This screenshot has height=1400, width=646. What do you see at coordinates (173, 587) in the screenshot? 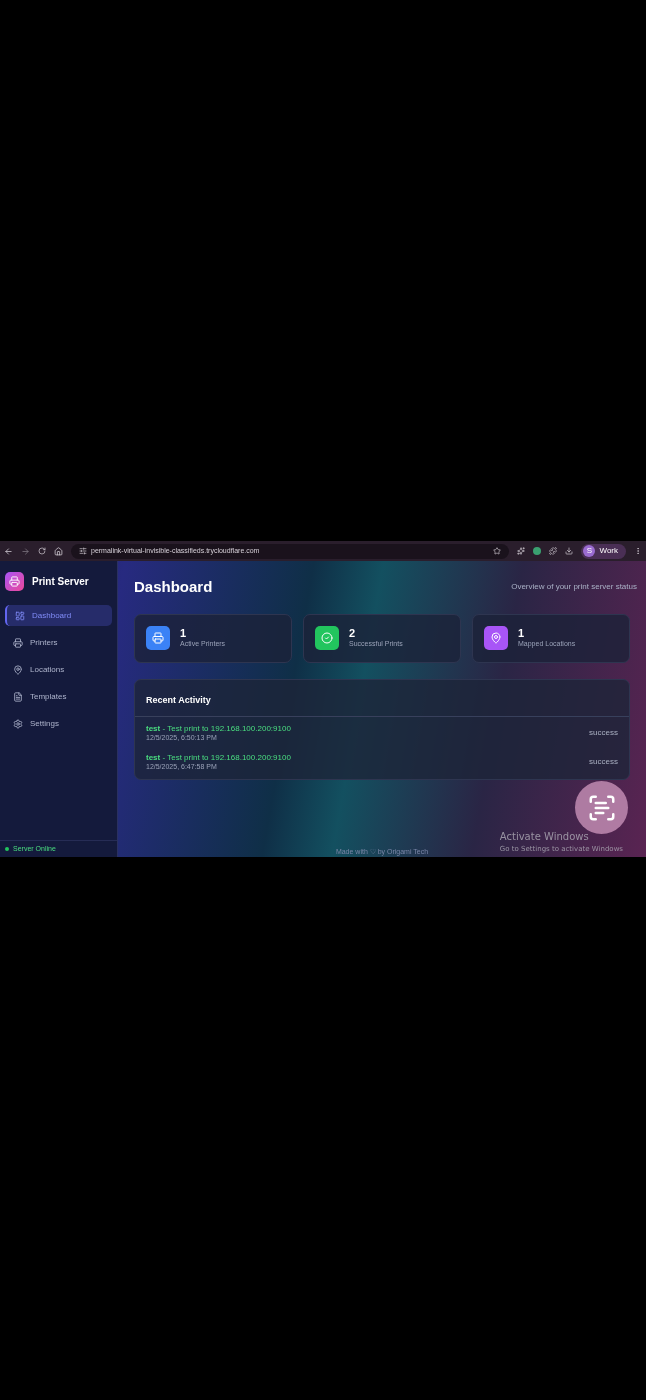
I see `page-title: Dashboard` at bounding box center [173, 587].